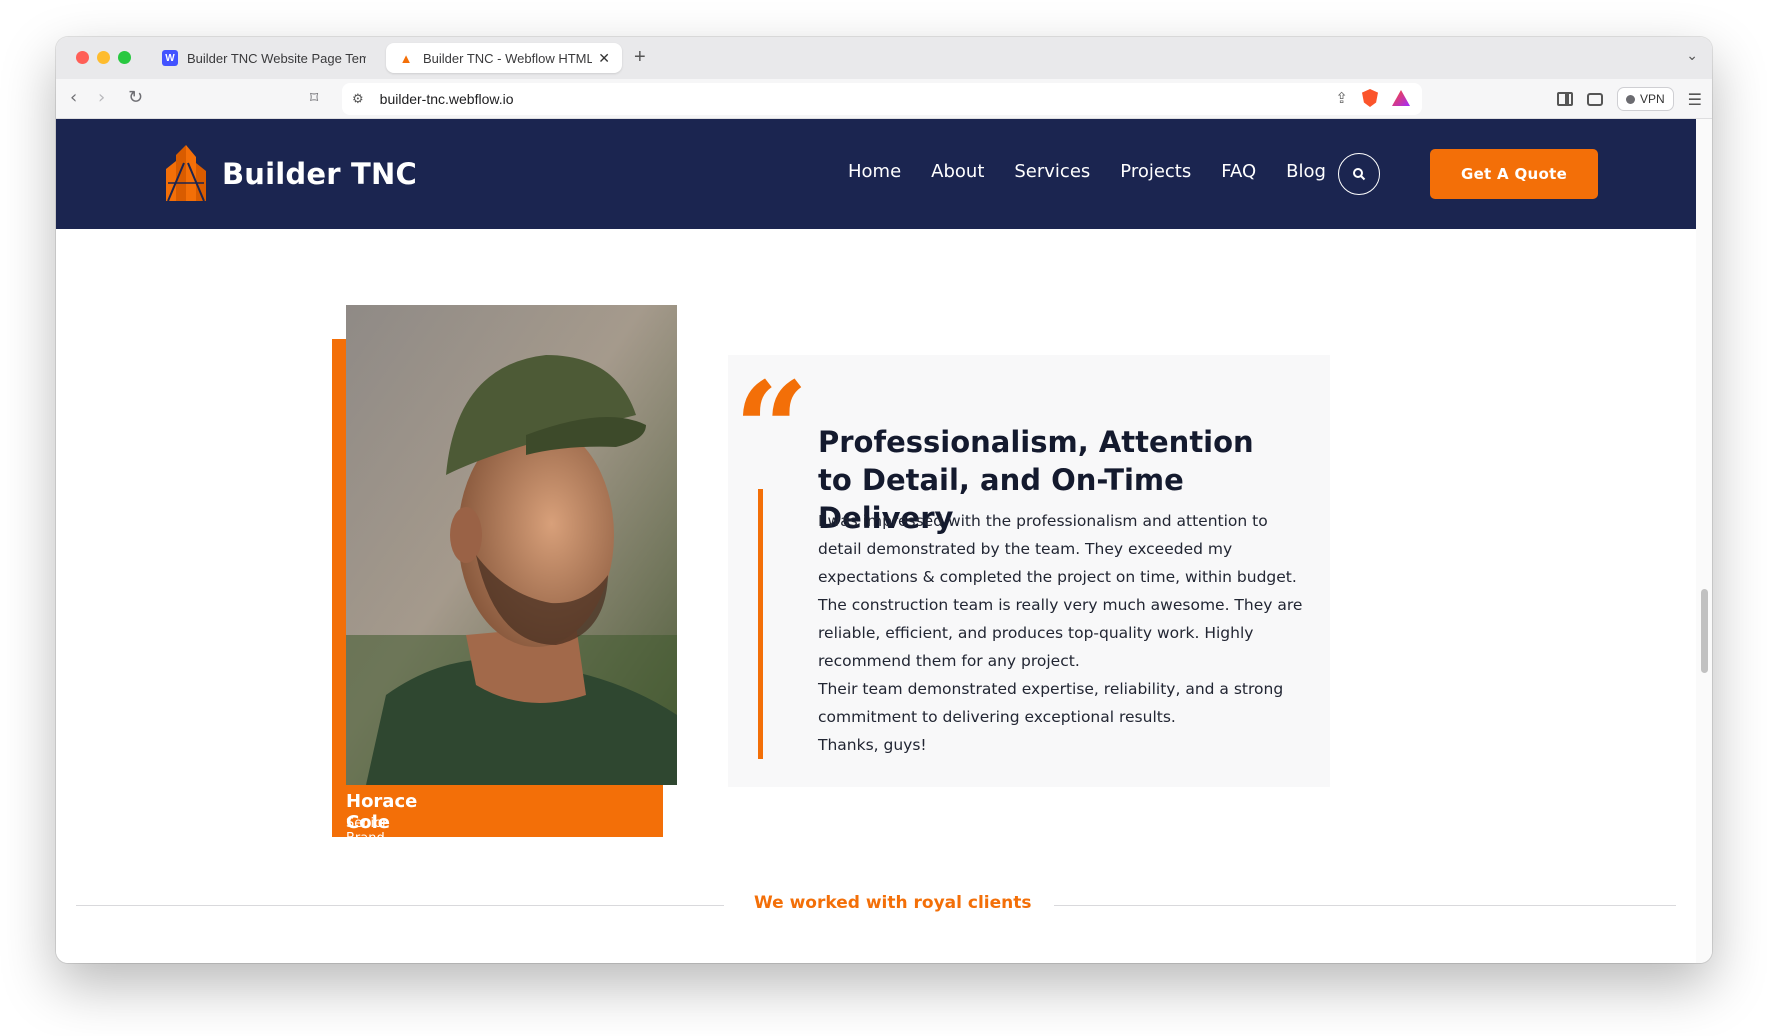  I want to click on author-photo, so click(511, 545).